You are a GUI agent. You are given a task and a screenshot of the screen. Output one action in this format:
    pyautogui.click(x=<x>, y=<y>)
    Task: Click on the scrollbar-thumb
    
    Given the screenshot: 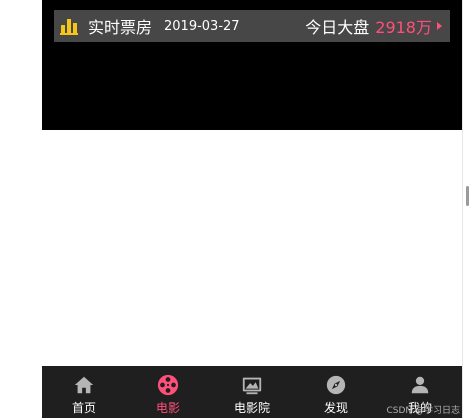 What is the action you would take?
    pyautogui.click(x=467, y=196)
    